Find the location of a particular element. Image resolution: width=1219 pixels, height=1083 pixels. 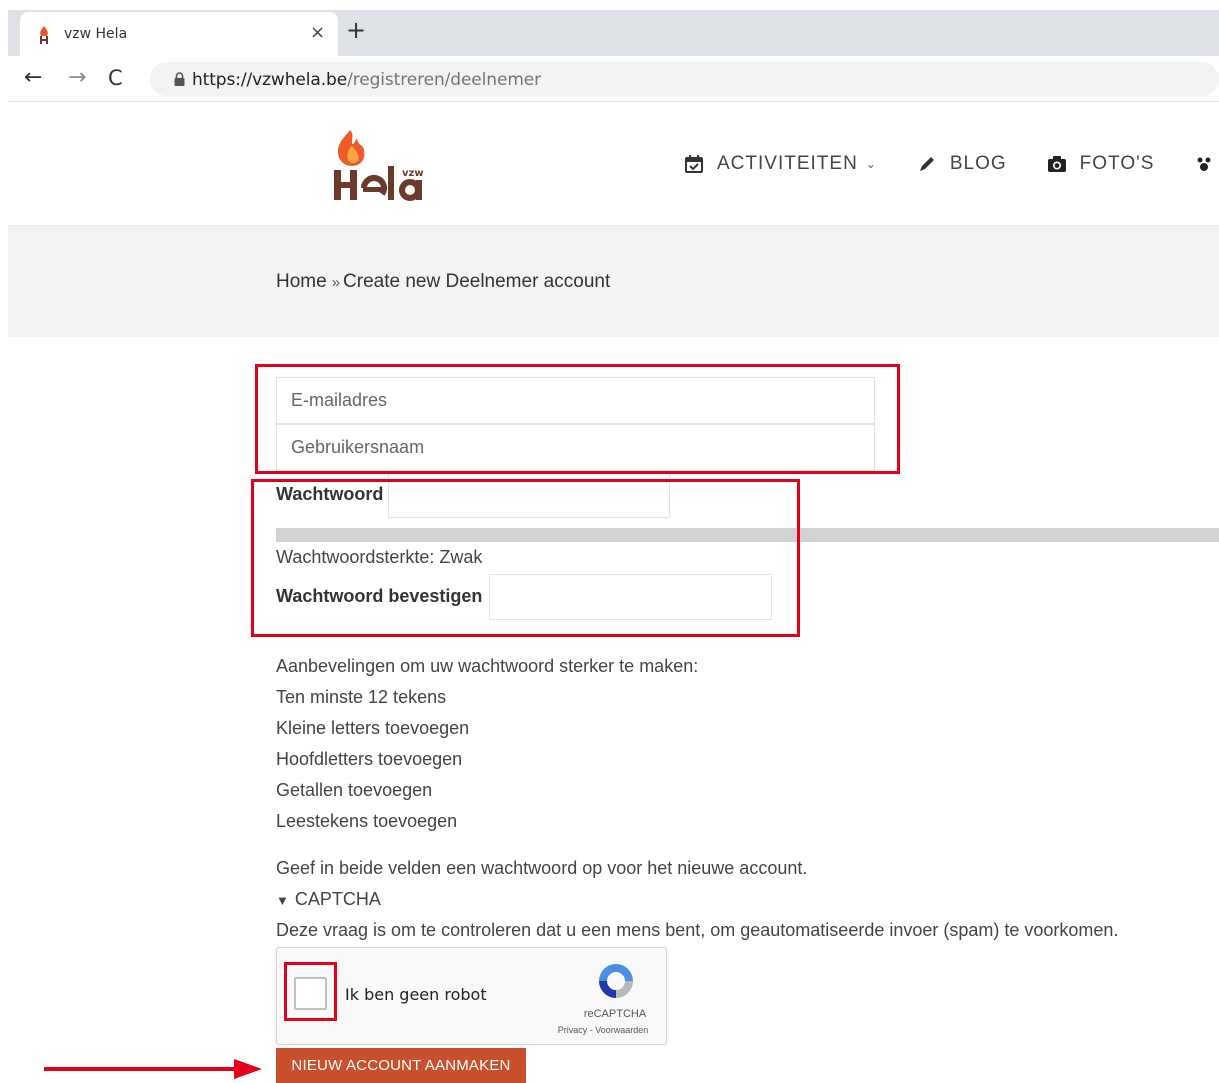

recommendation-item: Getallen toevoegen is located at coordinates (354, 790).